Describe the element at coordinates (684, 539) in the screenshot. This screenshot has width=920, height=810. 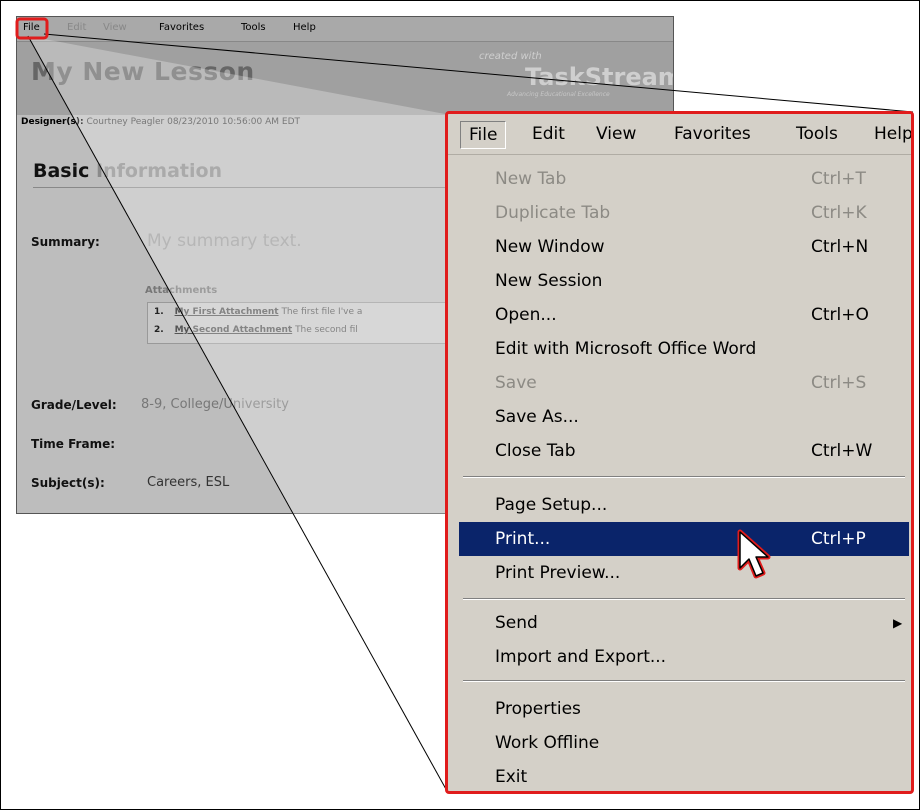
I see `menu-item-print: Print... Ctrl+P` at that location.